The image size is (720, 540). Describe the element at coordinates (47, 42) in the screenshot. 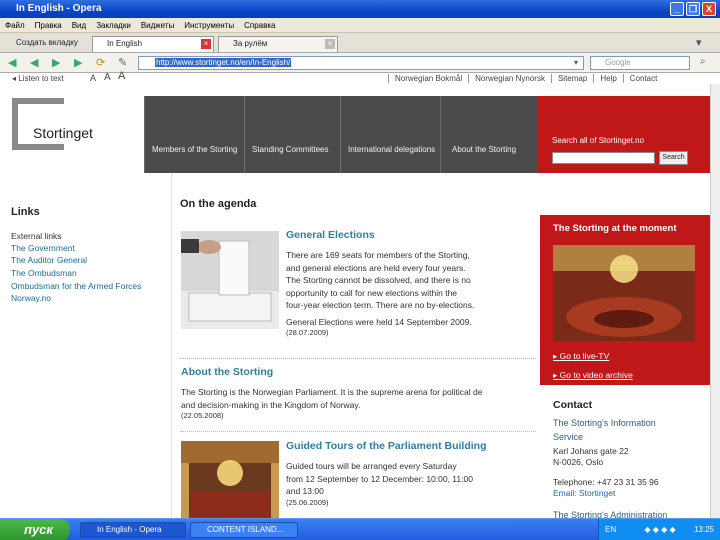

I see `tab-new-label: Создать вкладку` at that location.